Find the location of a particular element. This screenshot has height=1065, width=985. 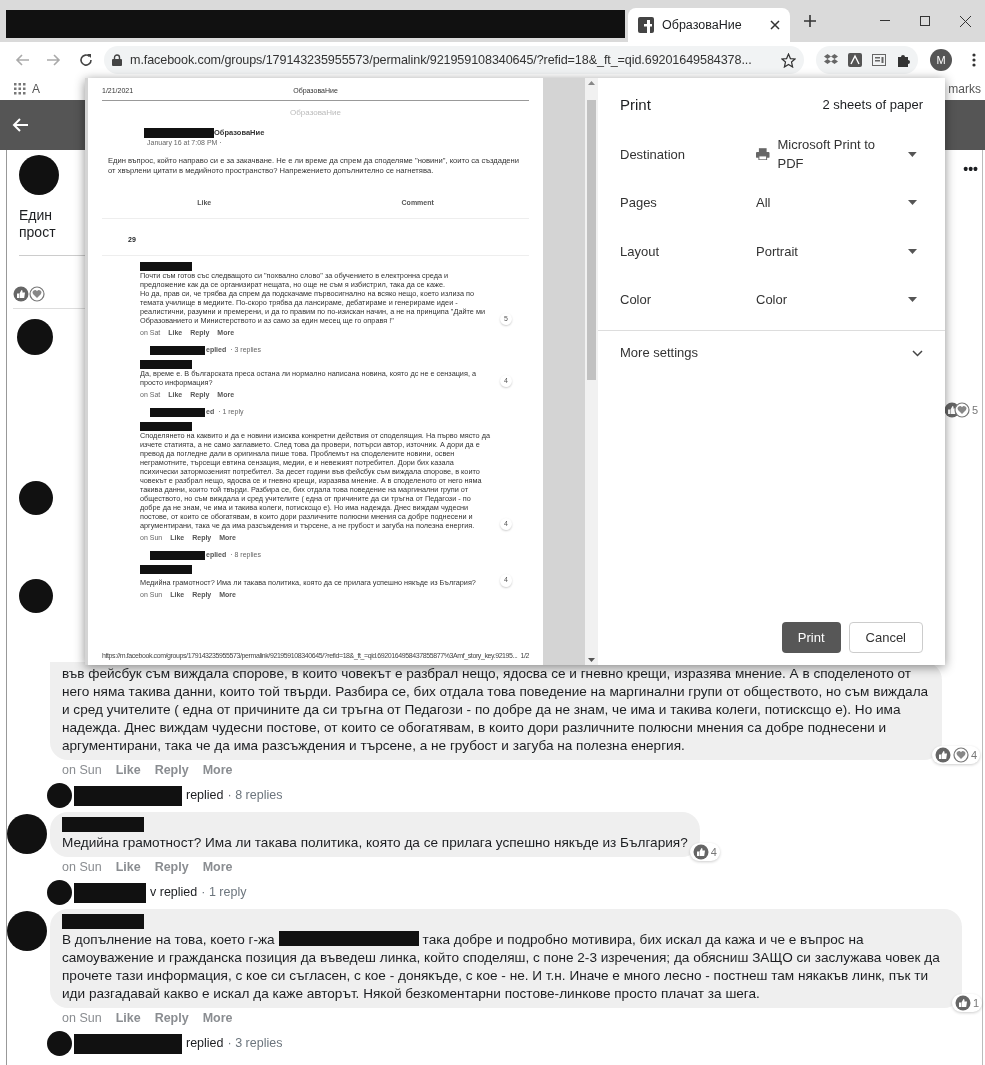

browser-tab: ОбразоваНие is located at coordinates (709, 25).